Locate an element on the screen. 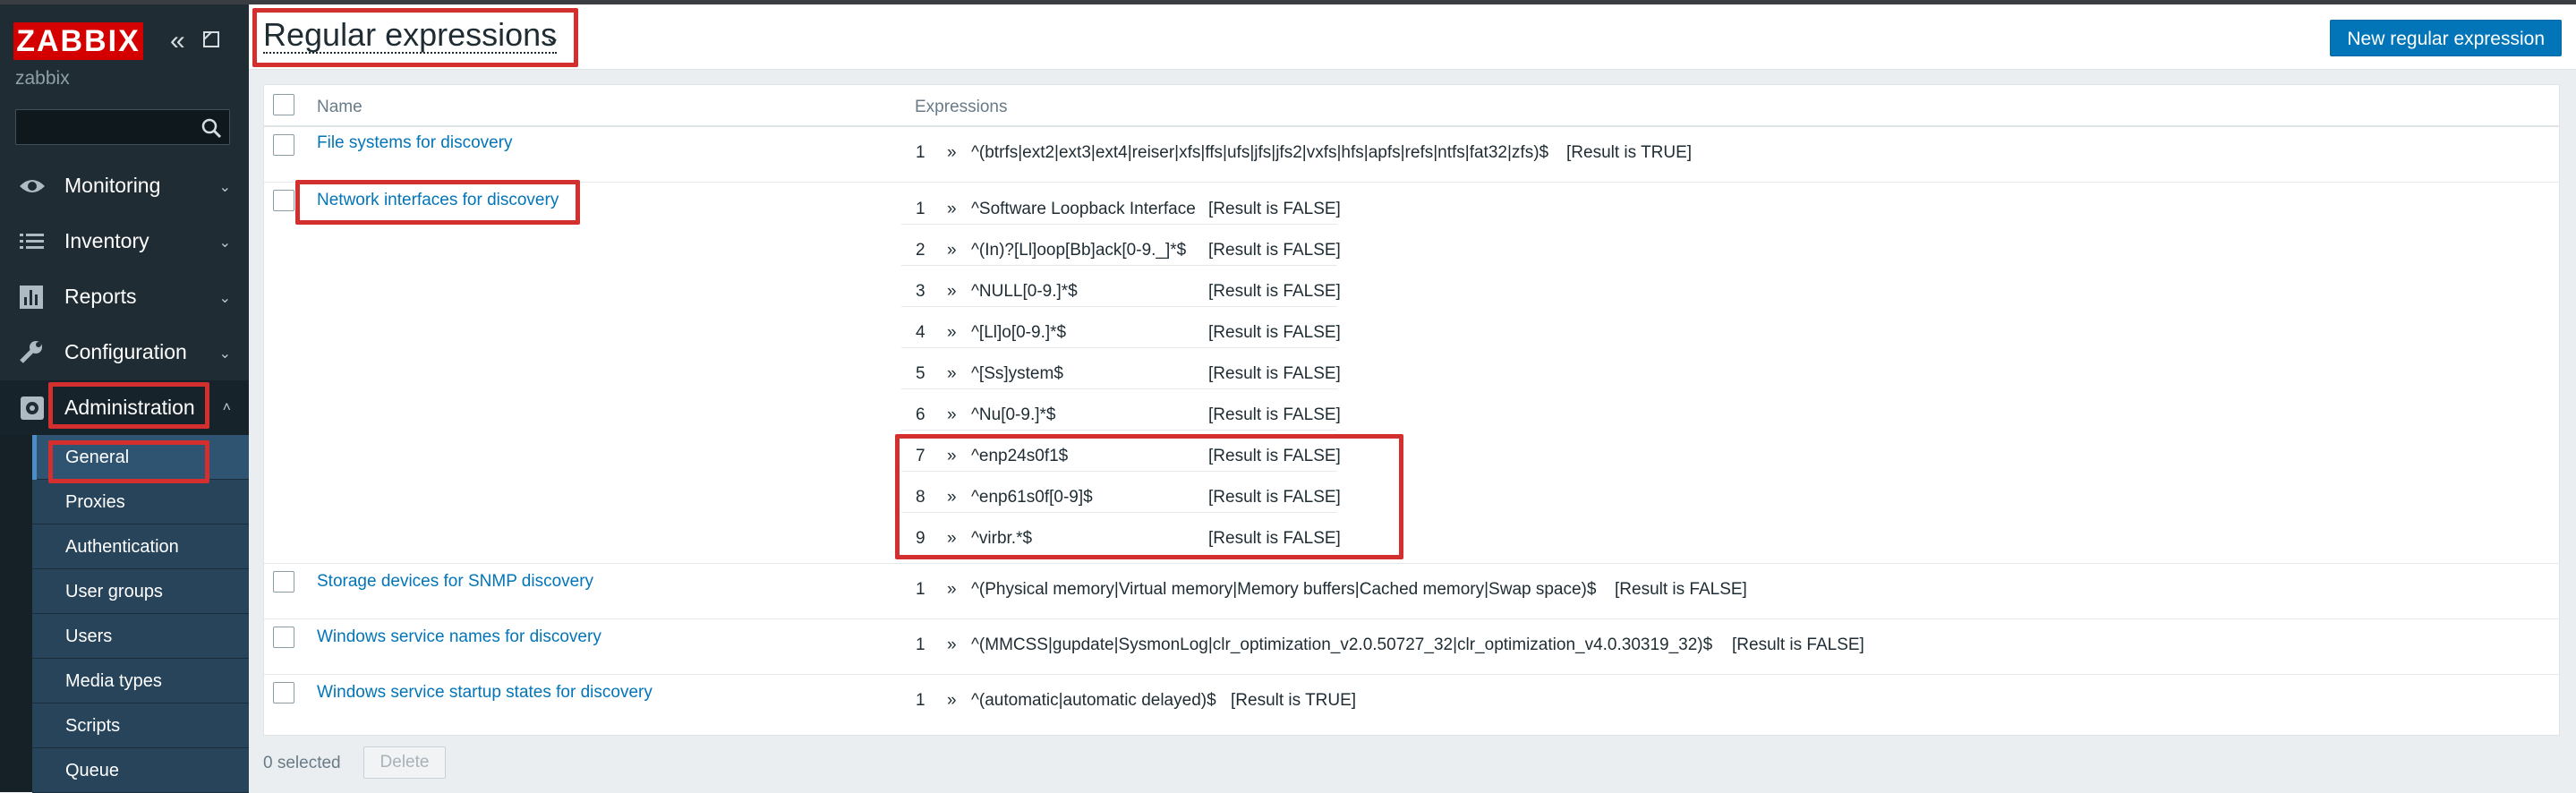 The height and width of the screenshot is (793, 2576). nav-administration: Administration ˄ is located at coordinates (124, 408).